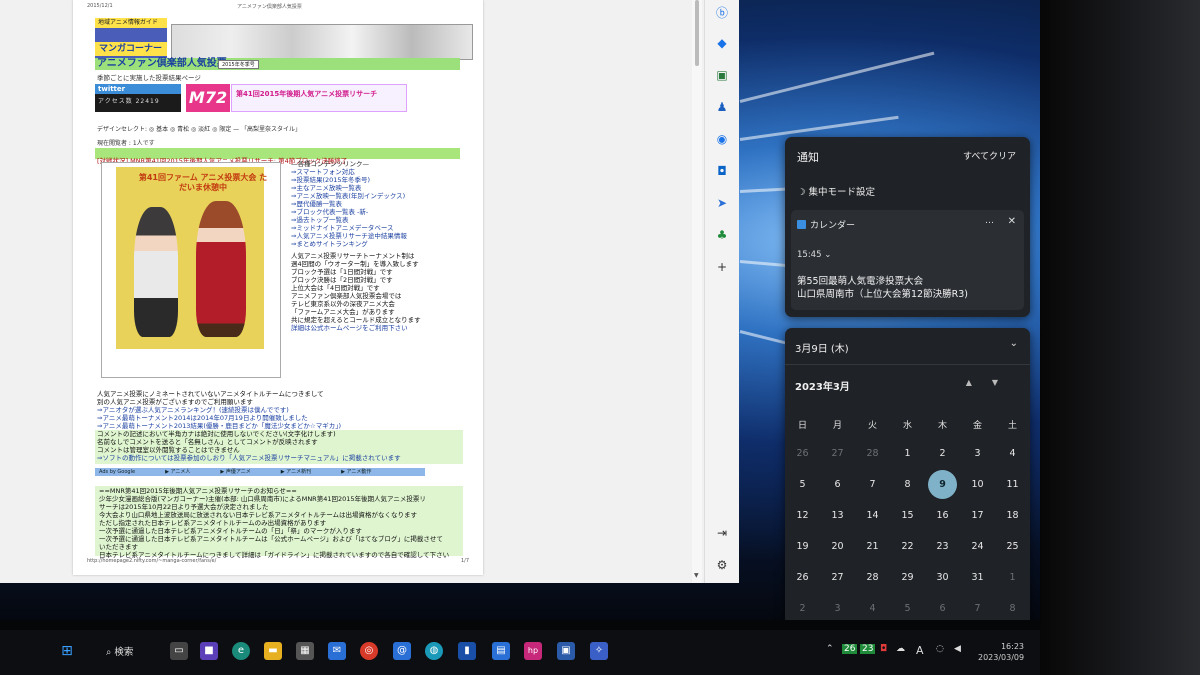 The image size is (1200, 675). What do you see at coordinates (349, 244) in the screenshot?
I see `menu-link: ⇒まとめサイトランキング` at bounding box center [349, 244].